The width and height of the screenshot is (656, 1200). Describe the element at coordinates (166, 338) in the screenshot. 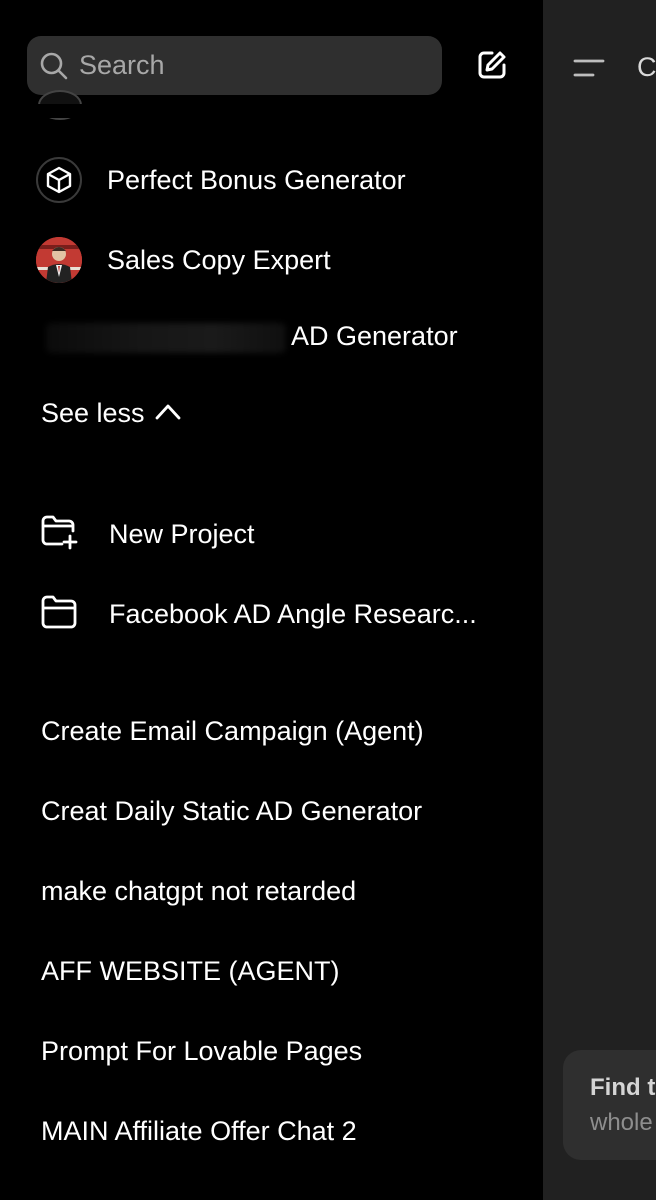

I see `redacted-label` at that location.